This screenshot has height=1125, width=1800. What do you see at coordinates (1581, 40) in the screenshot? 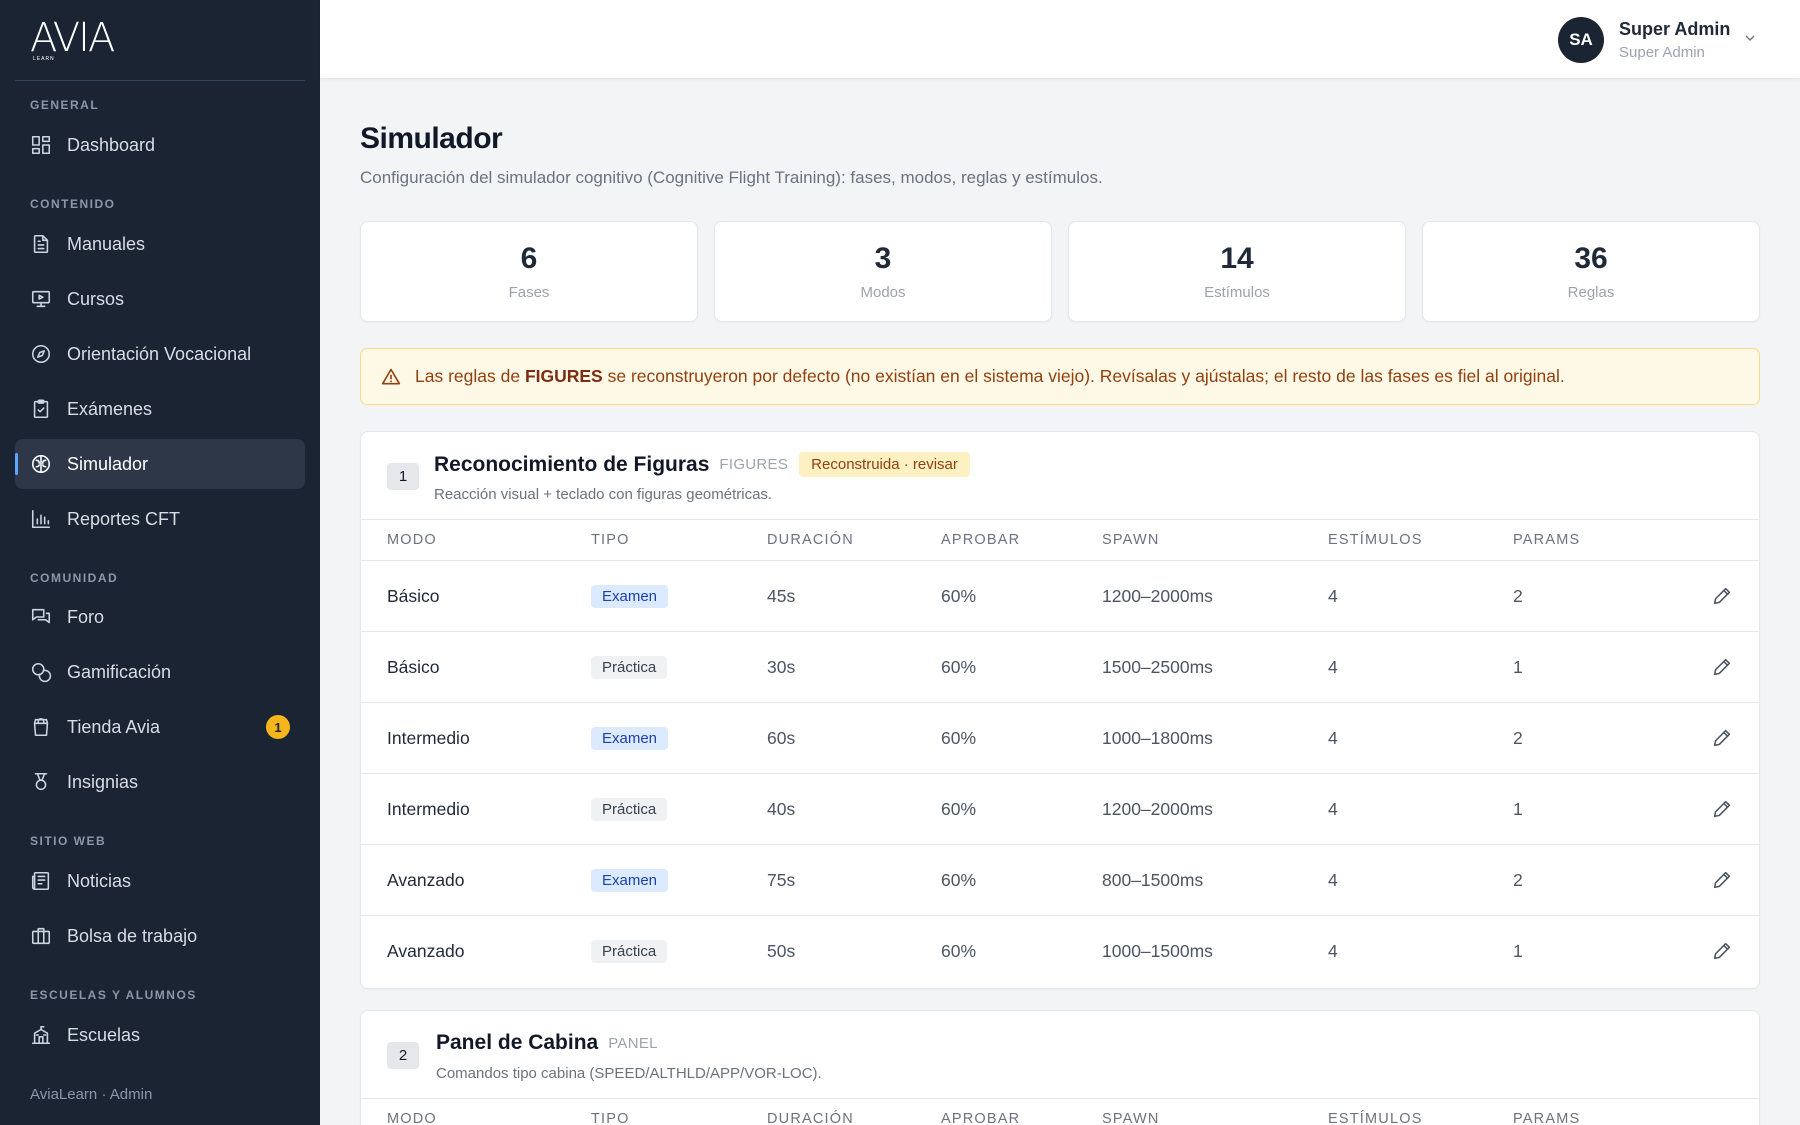
I see `avatar: SA` at bounding box center [1581, 40].